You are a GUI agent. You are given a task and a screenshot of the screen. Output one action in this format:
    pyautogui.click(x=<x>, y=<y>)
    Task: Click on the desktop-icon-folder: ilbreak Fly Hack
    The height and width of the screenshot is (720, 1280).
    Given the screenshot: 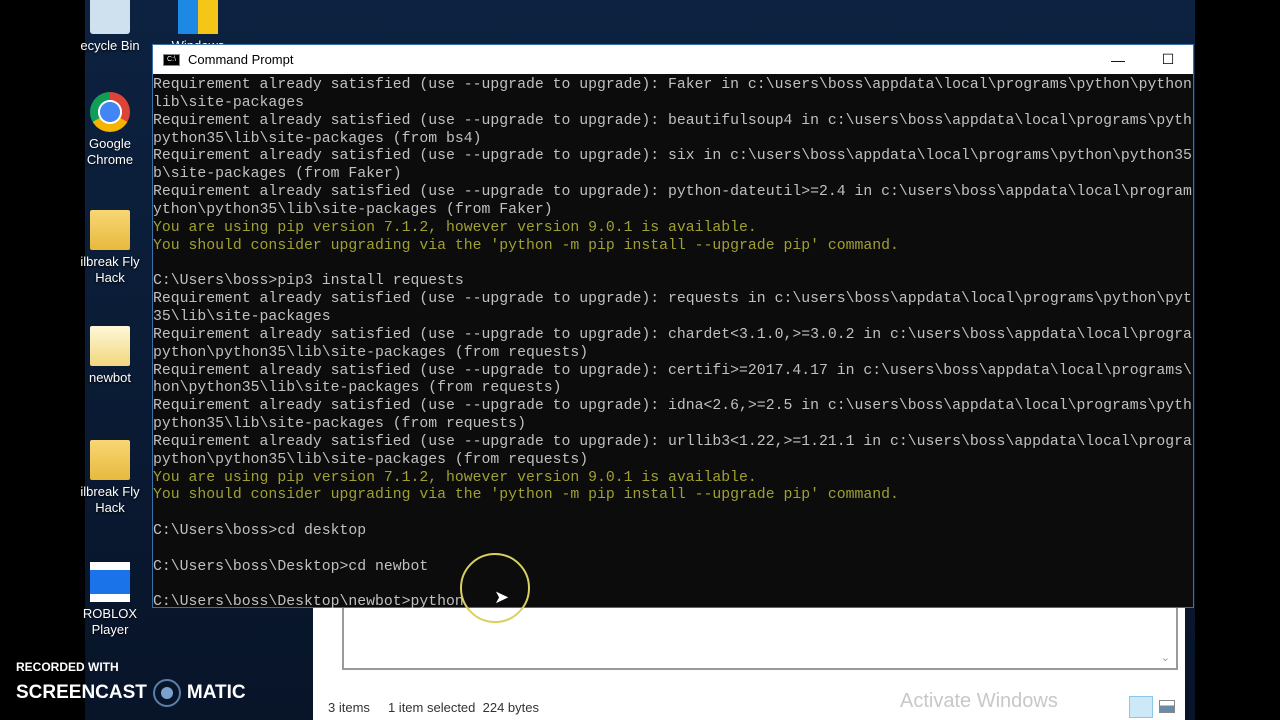 What is the action you would take?
    pyautogui.click(x=110, y=248)
    